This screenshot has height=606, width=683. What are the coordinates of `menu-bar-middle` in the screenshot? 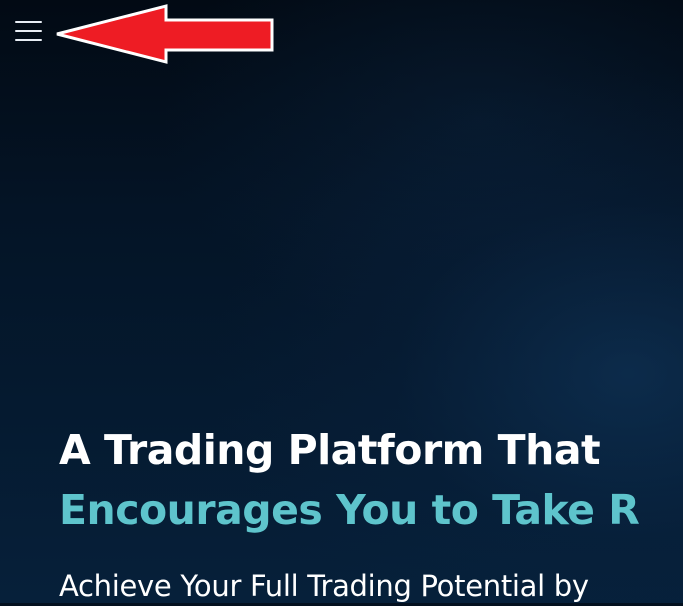 It's located at (28, 31).